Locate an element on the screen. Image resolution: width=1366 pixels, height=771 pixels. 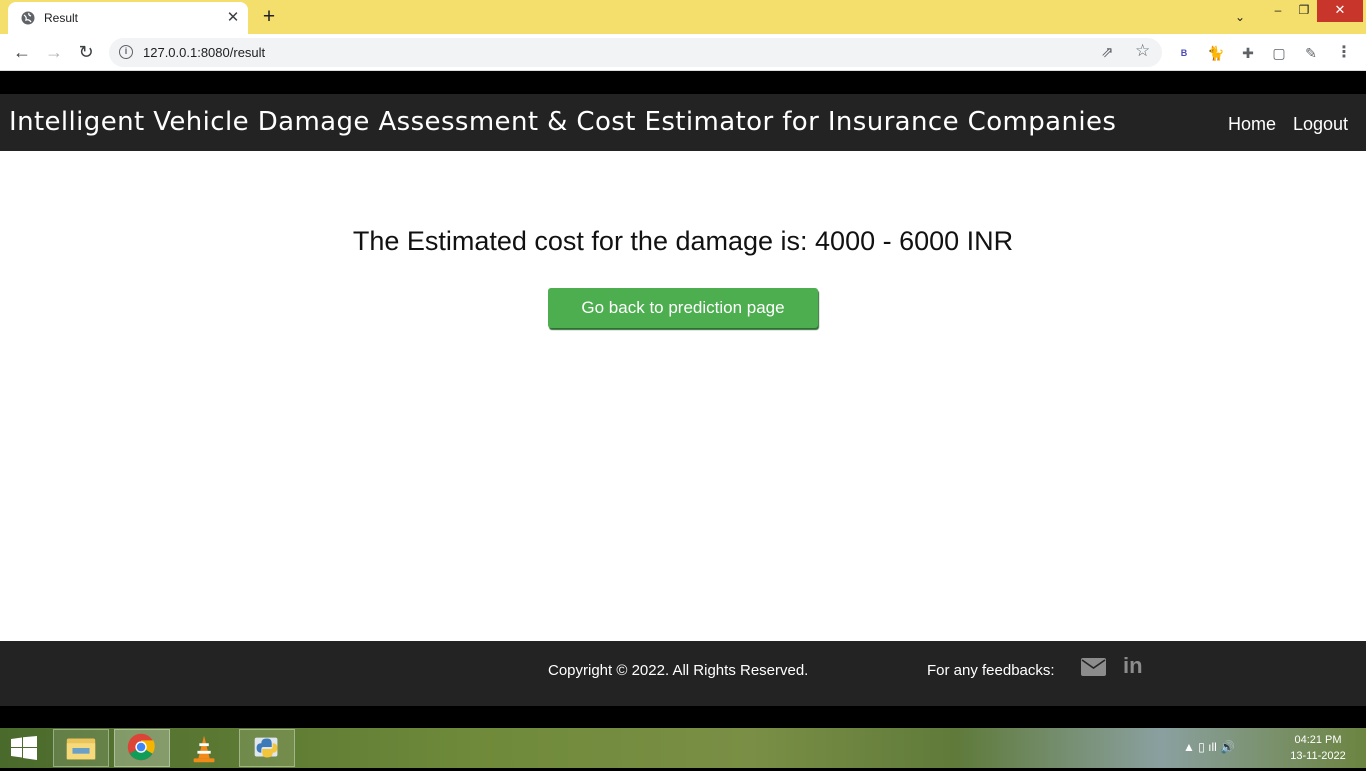
nav-home-link: Home is located at coordinates (1252, 124).